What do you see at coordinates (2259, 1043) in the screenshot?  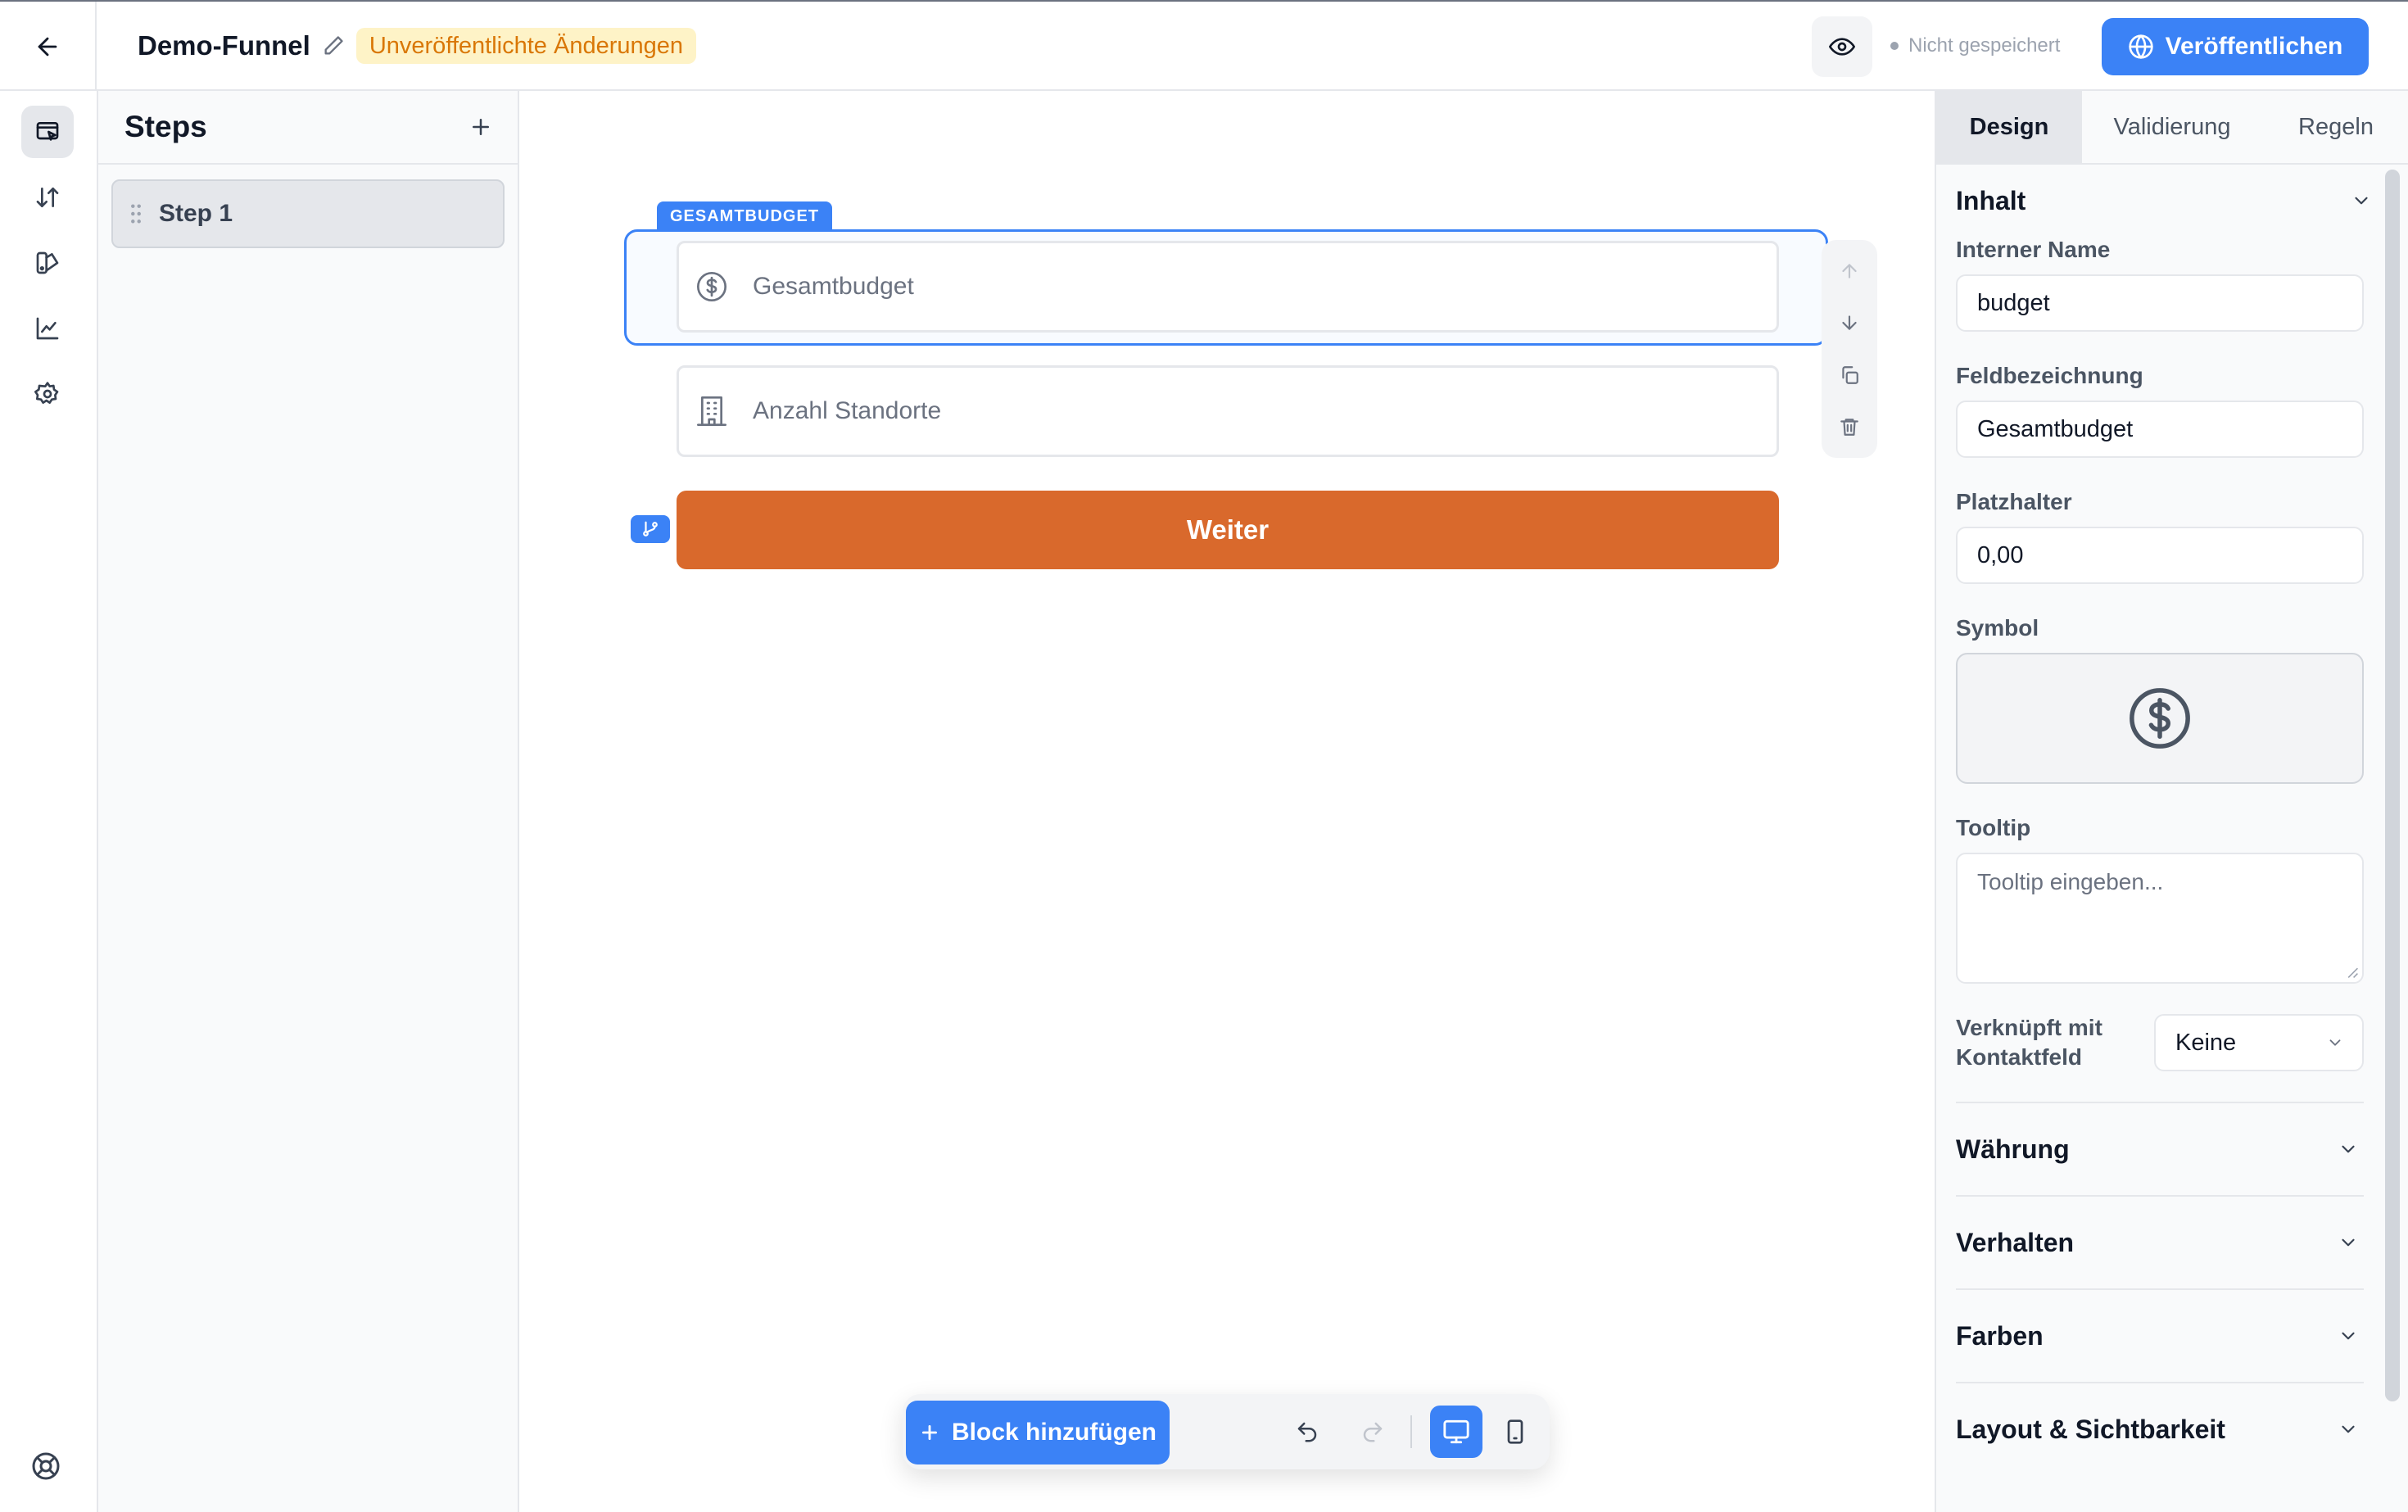 I see `contact-field-select: Keine` at bounding box center [2259, 1043].